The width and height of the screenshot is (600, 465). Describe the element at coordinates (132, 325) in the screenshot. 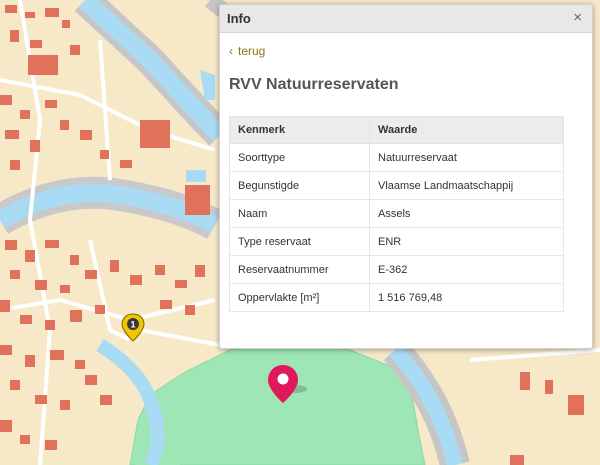

I see `cluster-count: 1` at that location.